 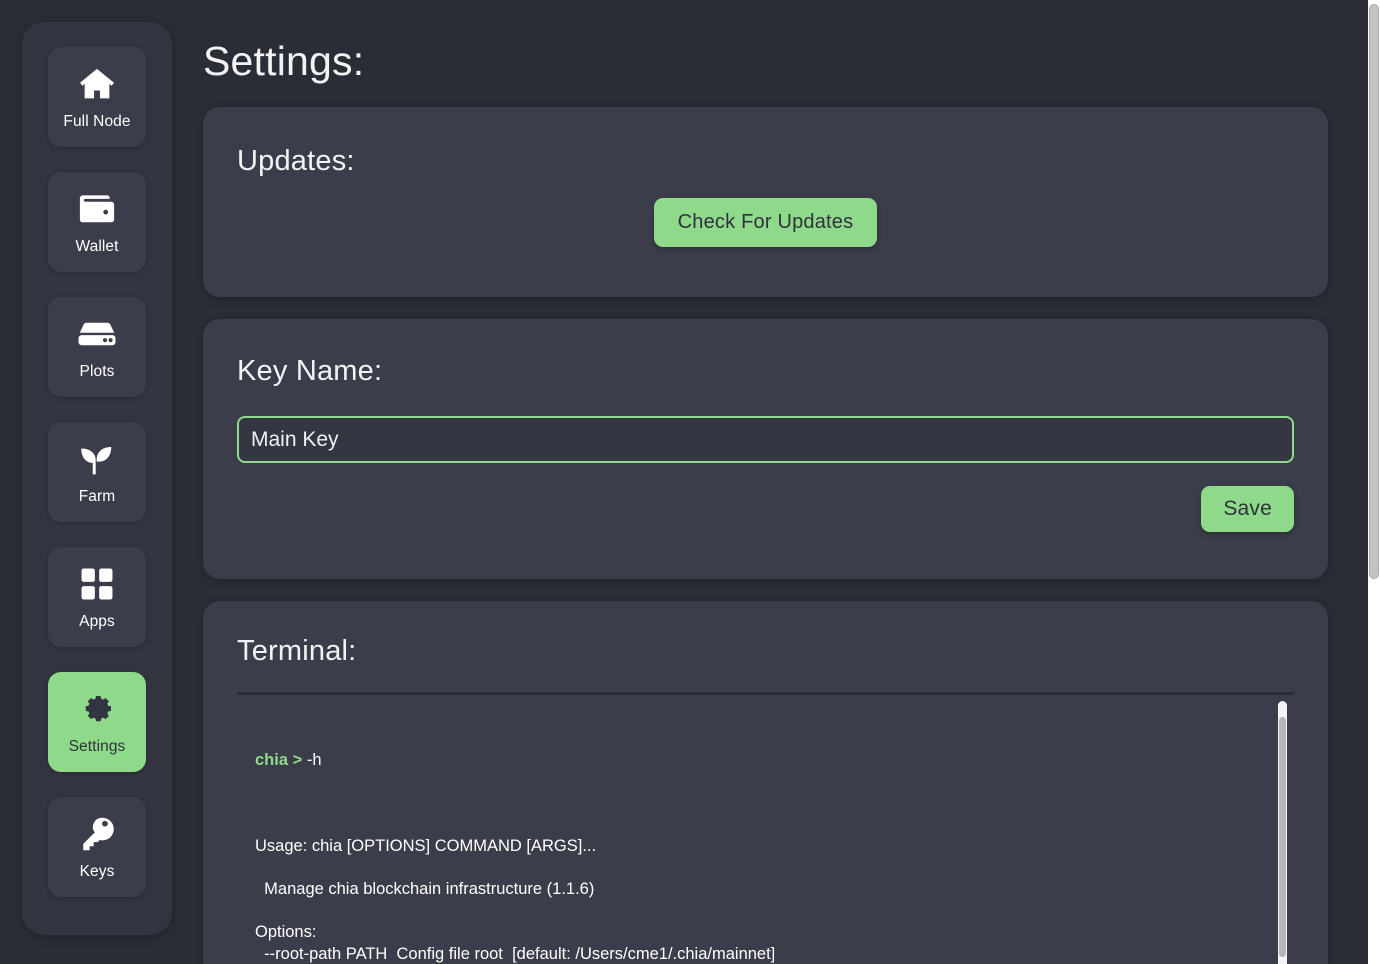 I want to click on sidebar-item-label: Settings, so click(x=97, y=747).